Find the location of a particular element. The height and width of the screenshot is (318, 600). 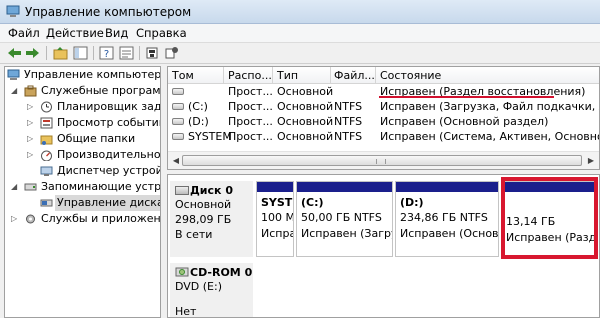

column-header-status: Состояние is located at coordinates (410, 75).